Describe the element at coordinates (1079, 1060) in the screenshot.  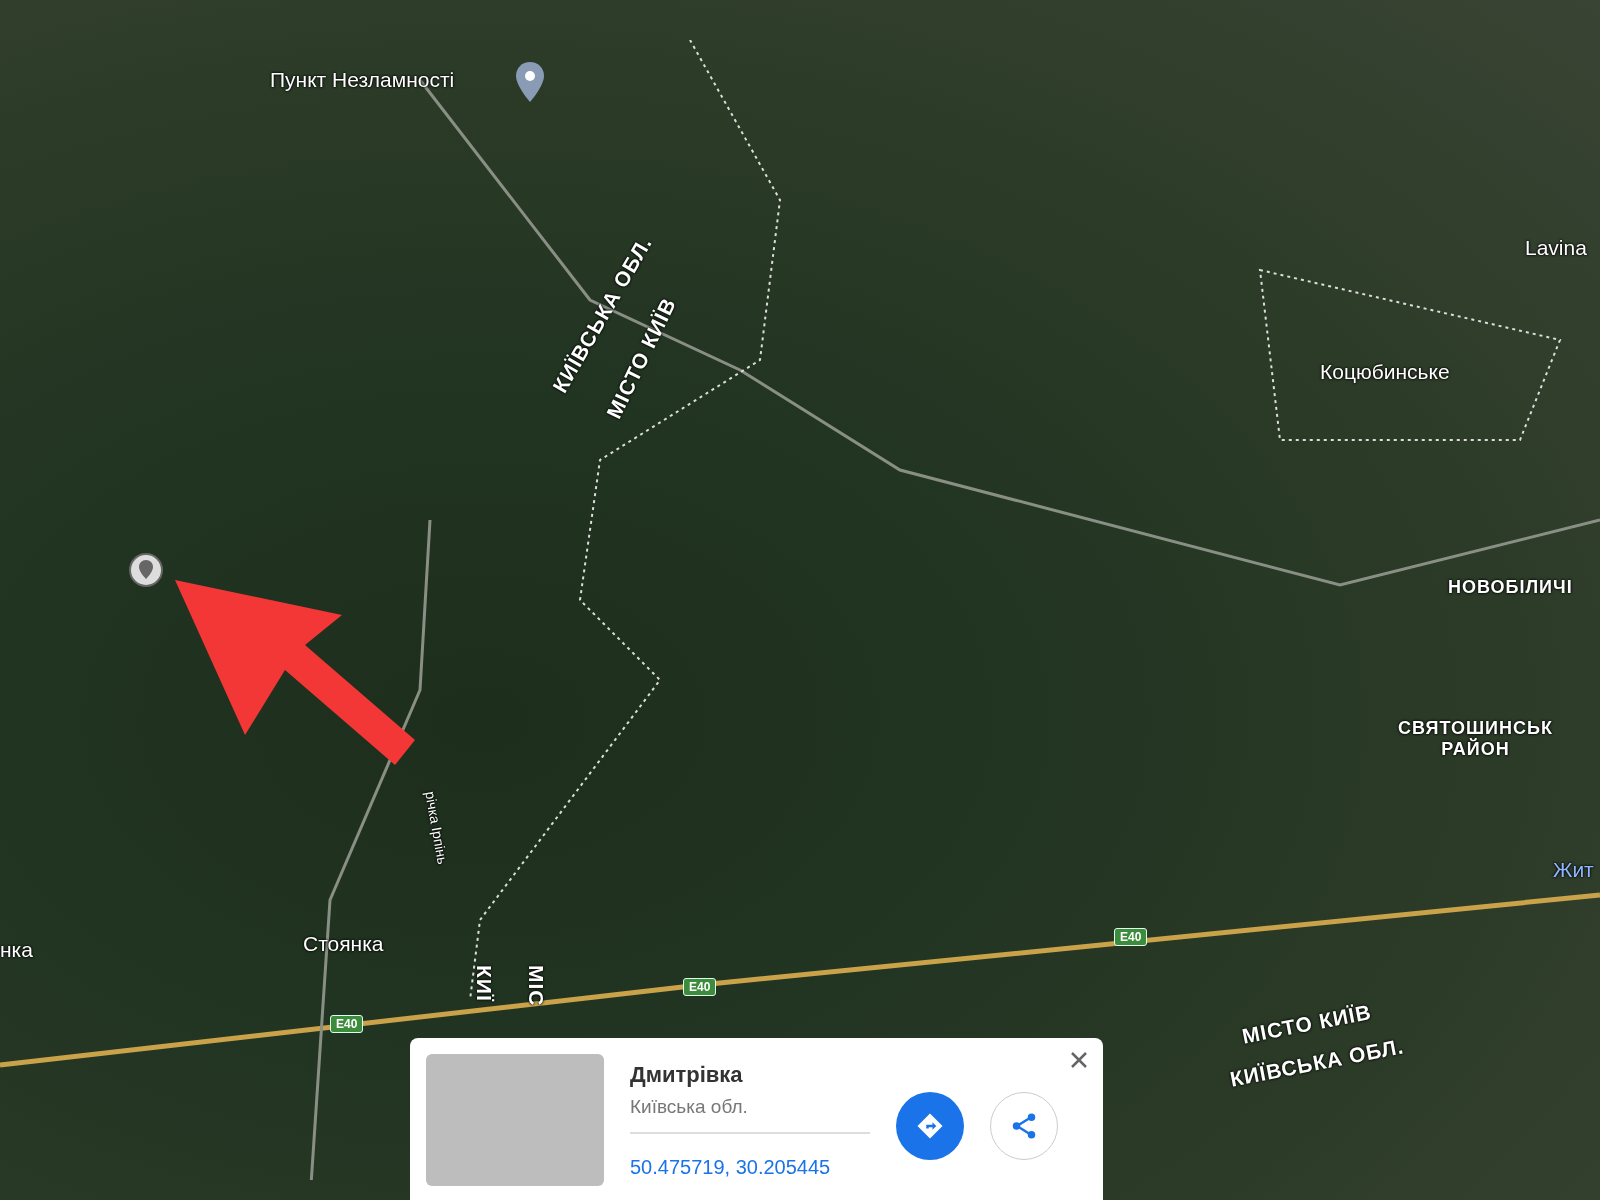
I see `close-icon` at that location.